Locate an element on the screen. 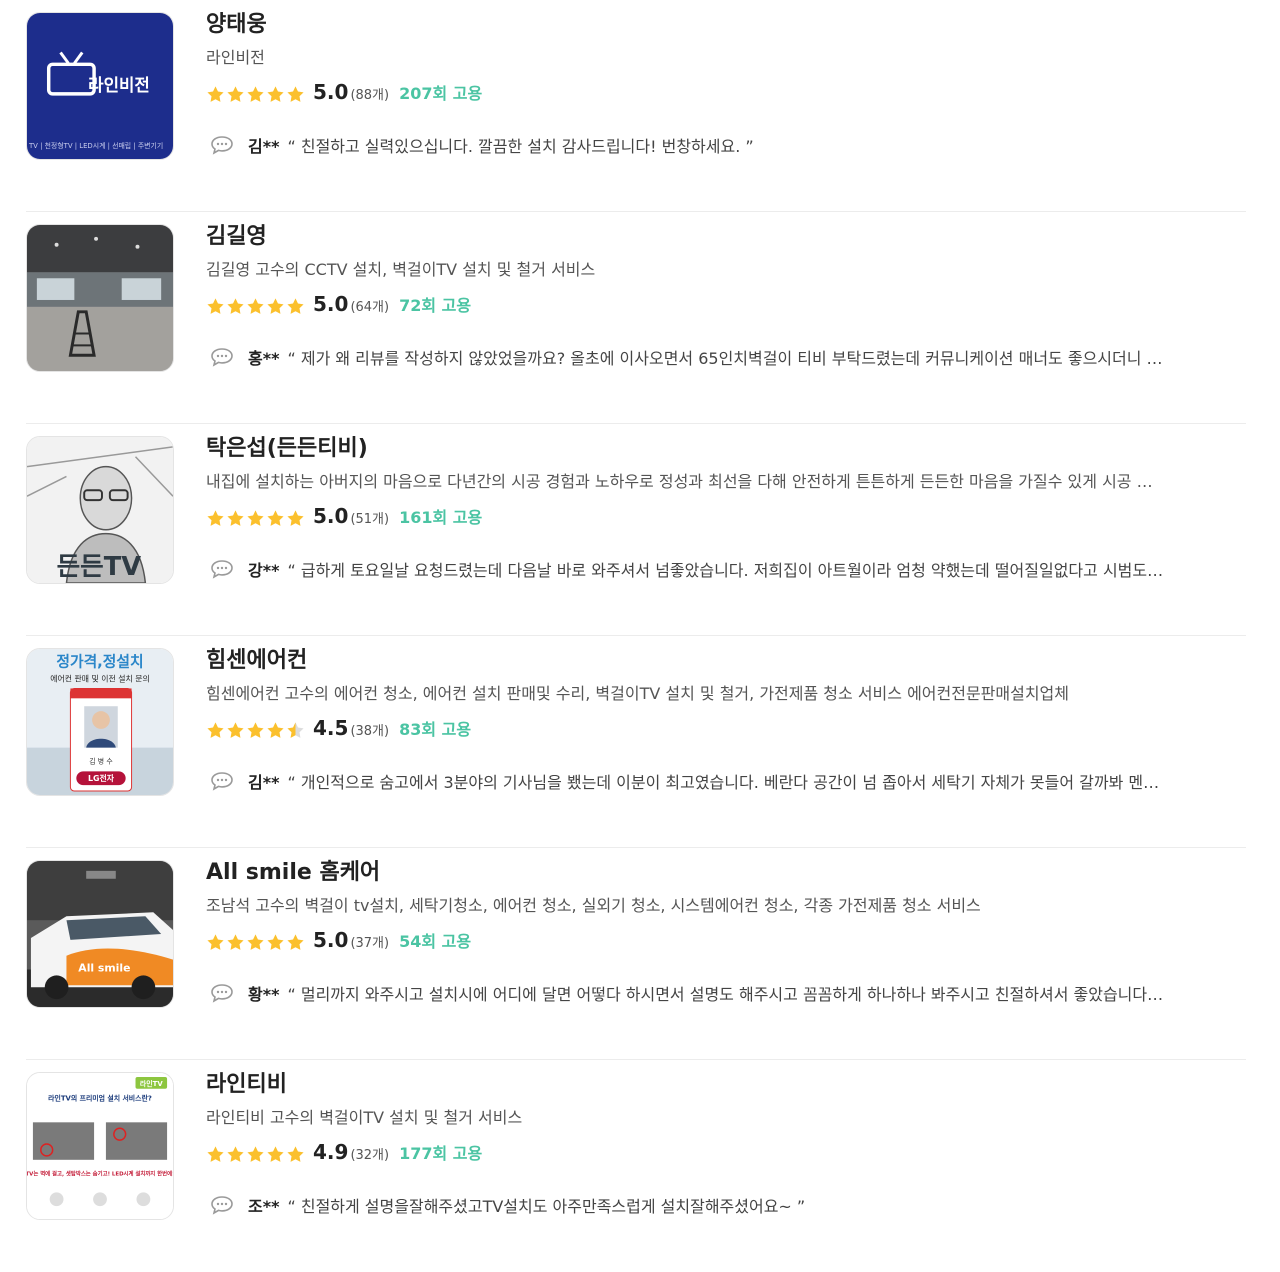 The width and height of the screenshot is (1280, 1272). thumb-logo-text: 라인비전 is located at coordinates (119, 85).